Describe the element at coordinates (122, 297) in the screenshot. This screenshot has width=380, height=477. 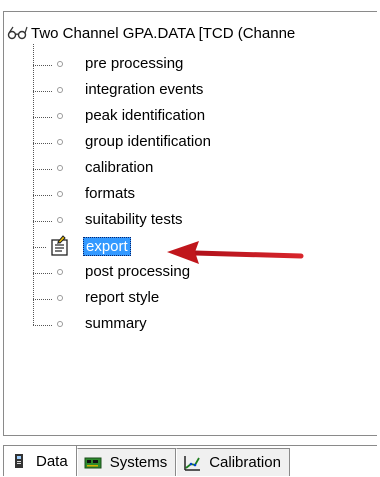
I see `tree-item-label: report style` at that location.